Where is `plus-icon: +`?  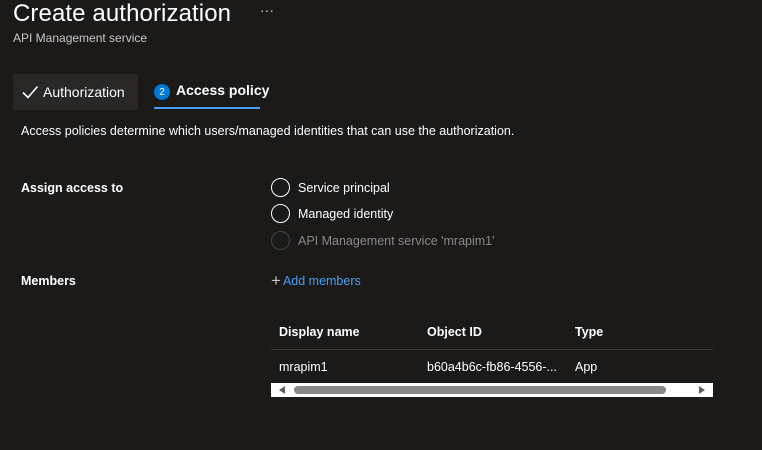 plus-icon: + is located at coordinates (276, 280).